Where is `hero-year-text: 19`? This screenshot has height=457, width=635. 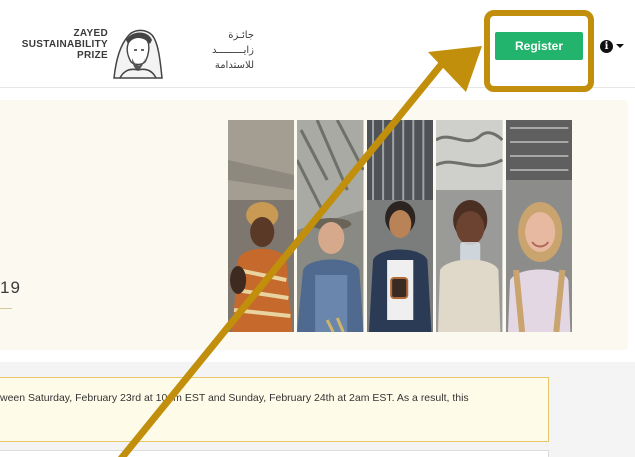 hero-year-text: 19 is located at coordinates (10, 287).